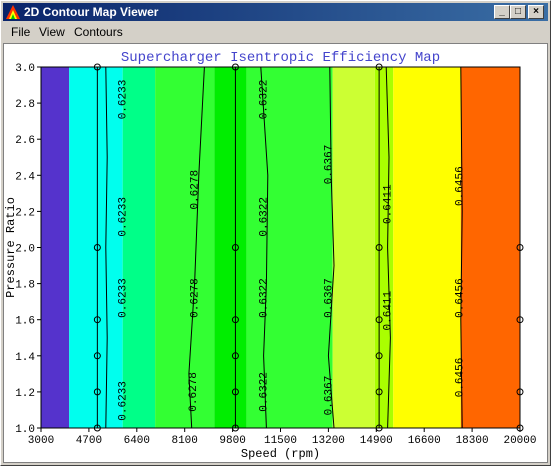  Describe the element at coordinates (280, 58) in the screenshot. I see `chart-title: Supercharger Isentropic Efficiency Map` at that location.